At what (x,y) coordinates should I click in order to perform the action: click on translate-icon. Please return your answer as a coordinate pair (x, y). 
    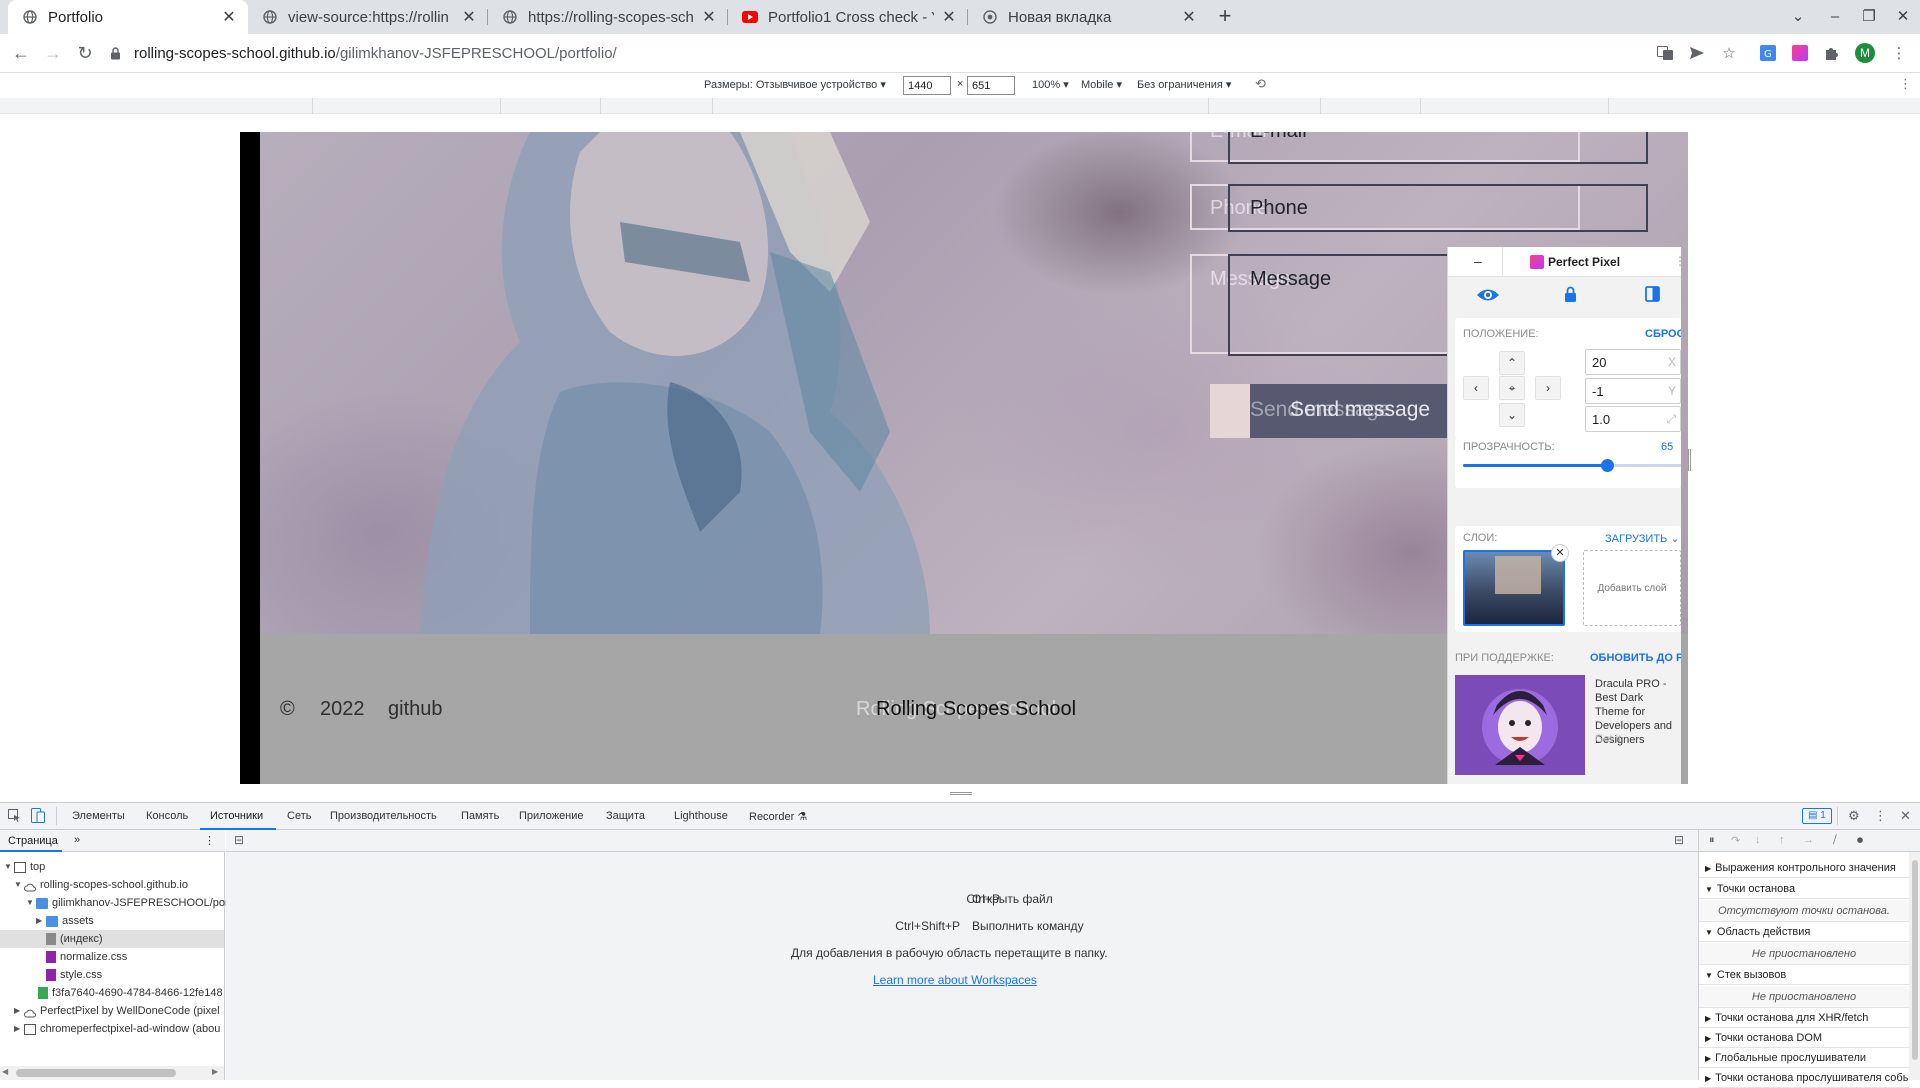
    Looking at the image, I should click on (1665, 53).